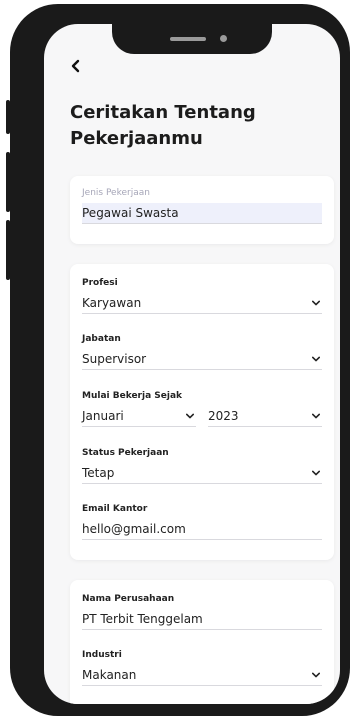 The height and width of the screenshot is (724, 364). What do you see at coordinates (8, 250) in the screenshot?
I see `side-button-volume-down` at bounding box center [8, 250].